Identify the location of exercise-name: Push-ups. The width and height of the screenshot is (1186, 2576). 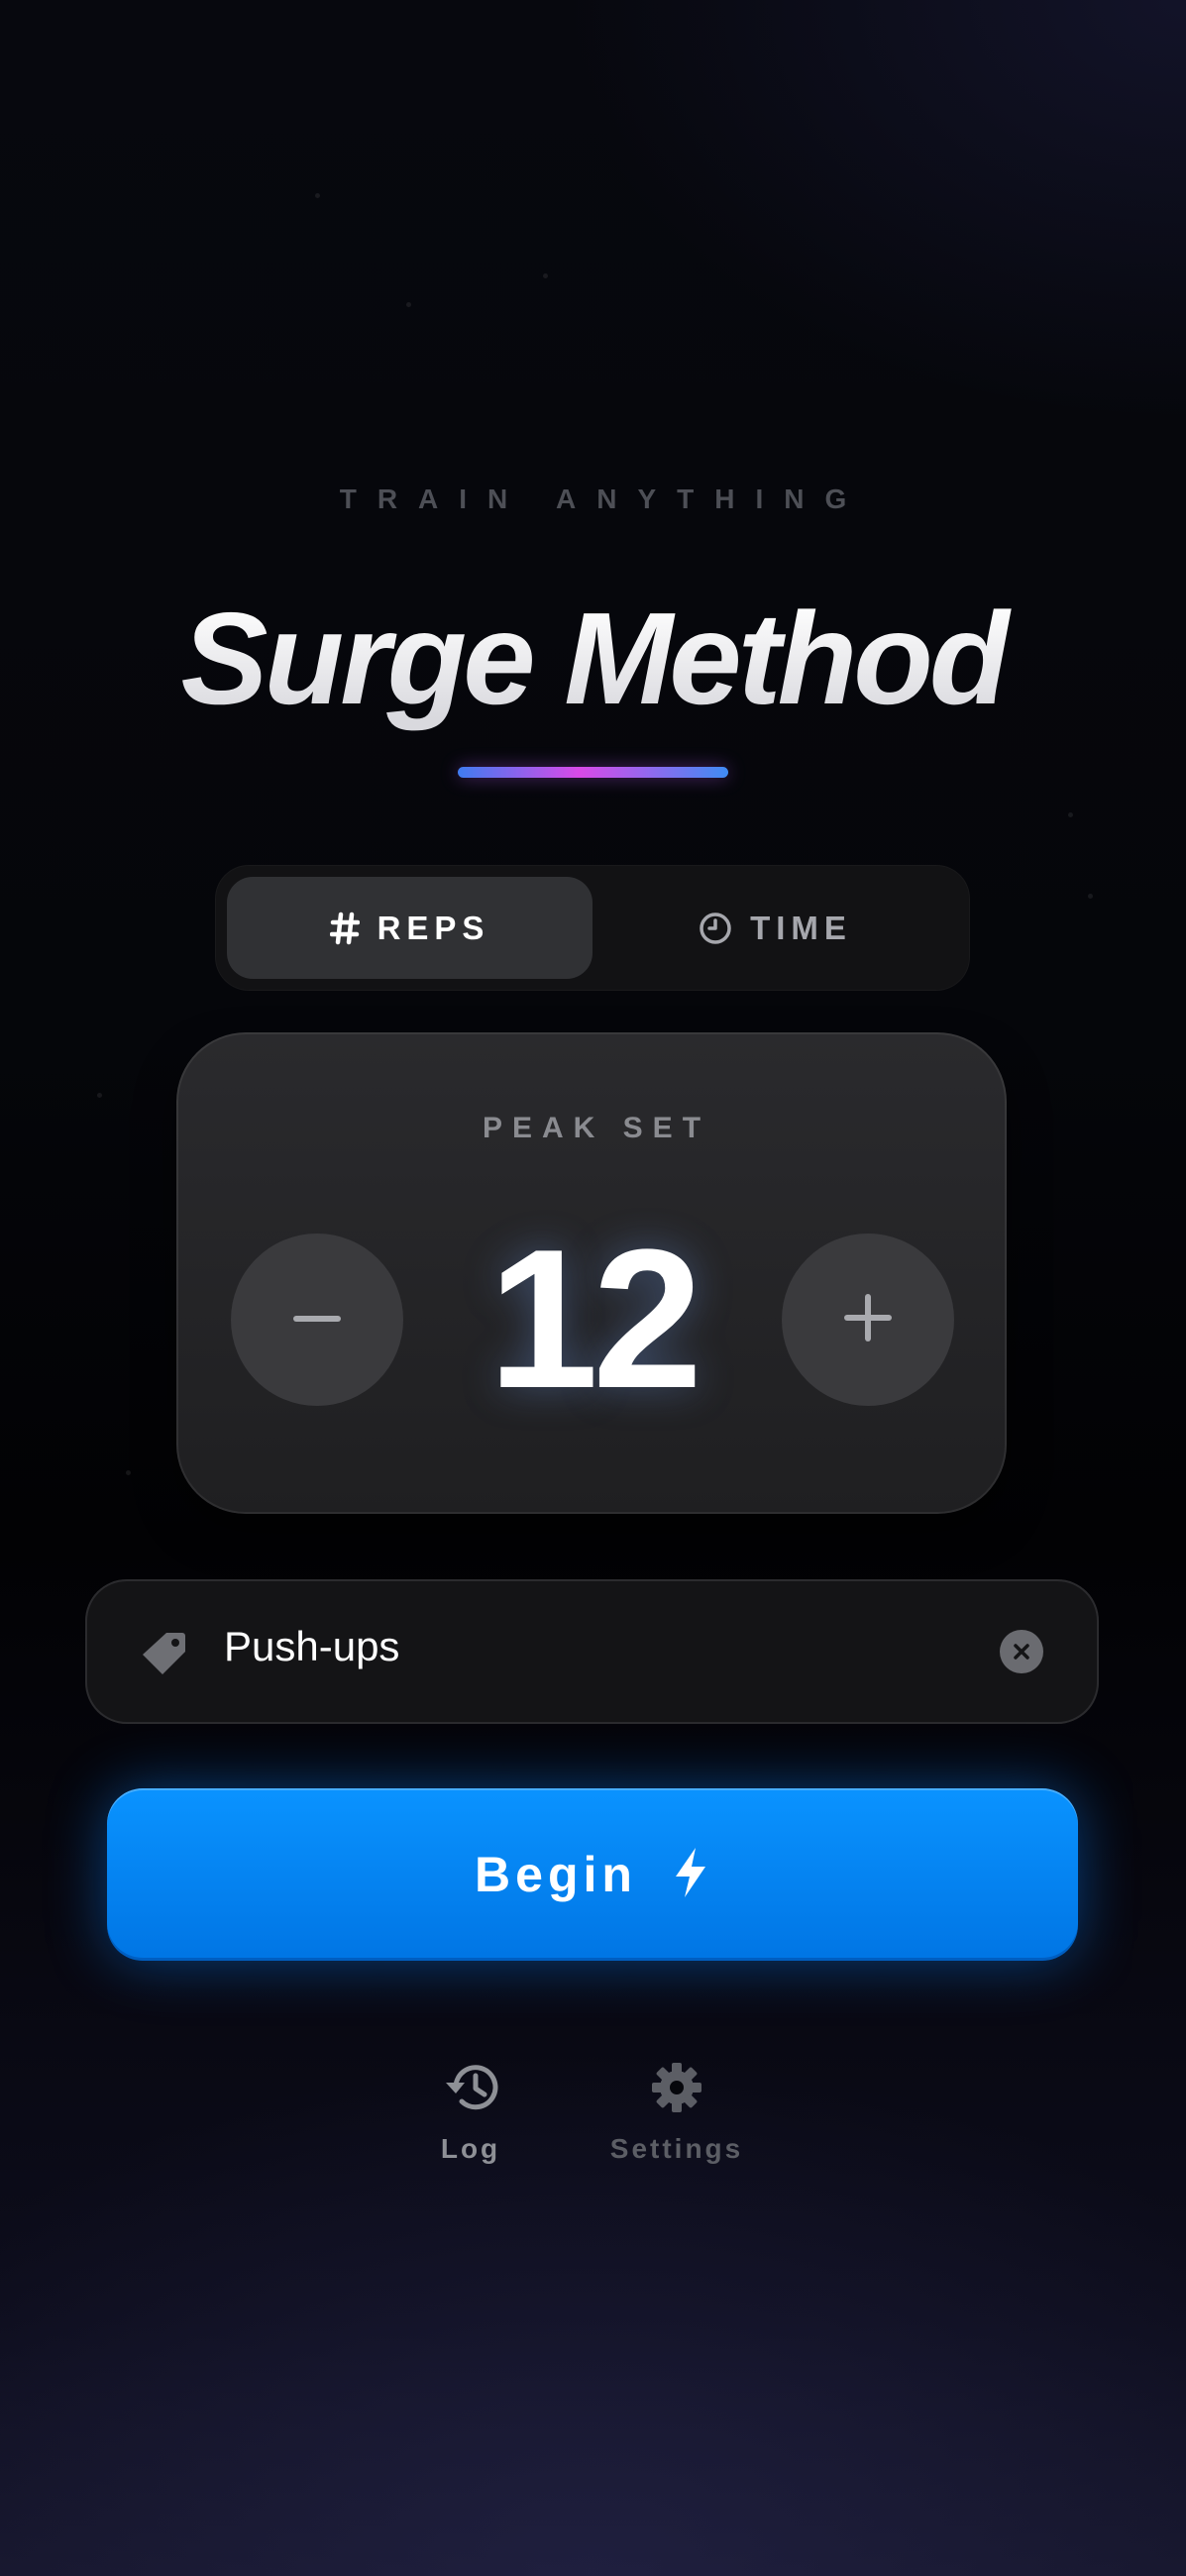
(312, 1646).